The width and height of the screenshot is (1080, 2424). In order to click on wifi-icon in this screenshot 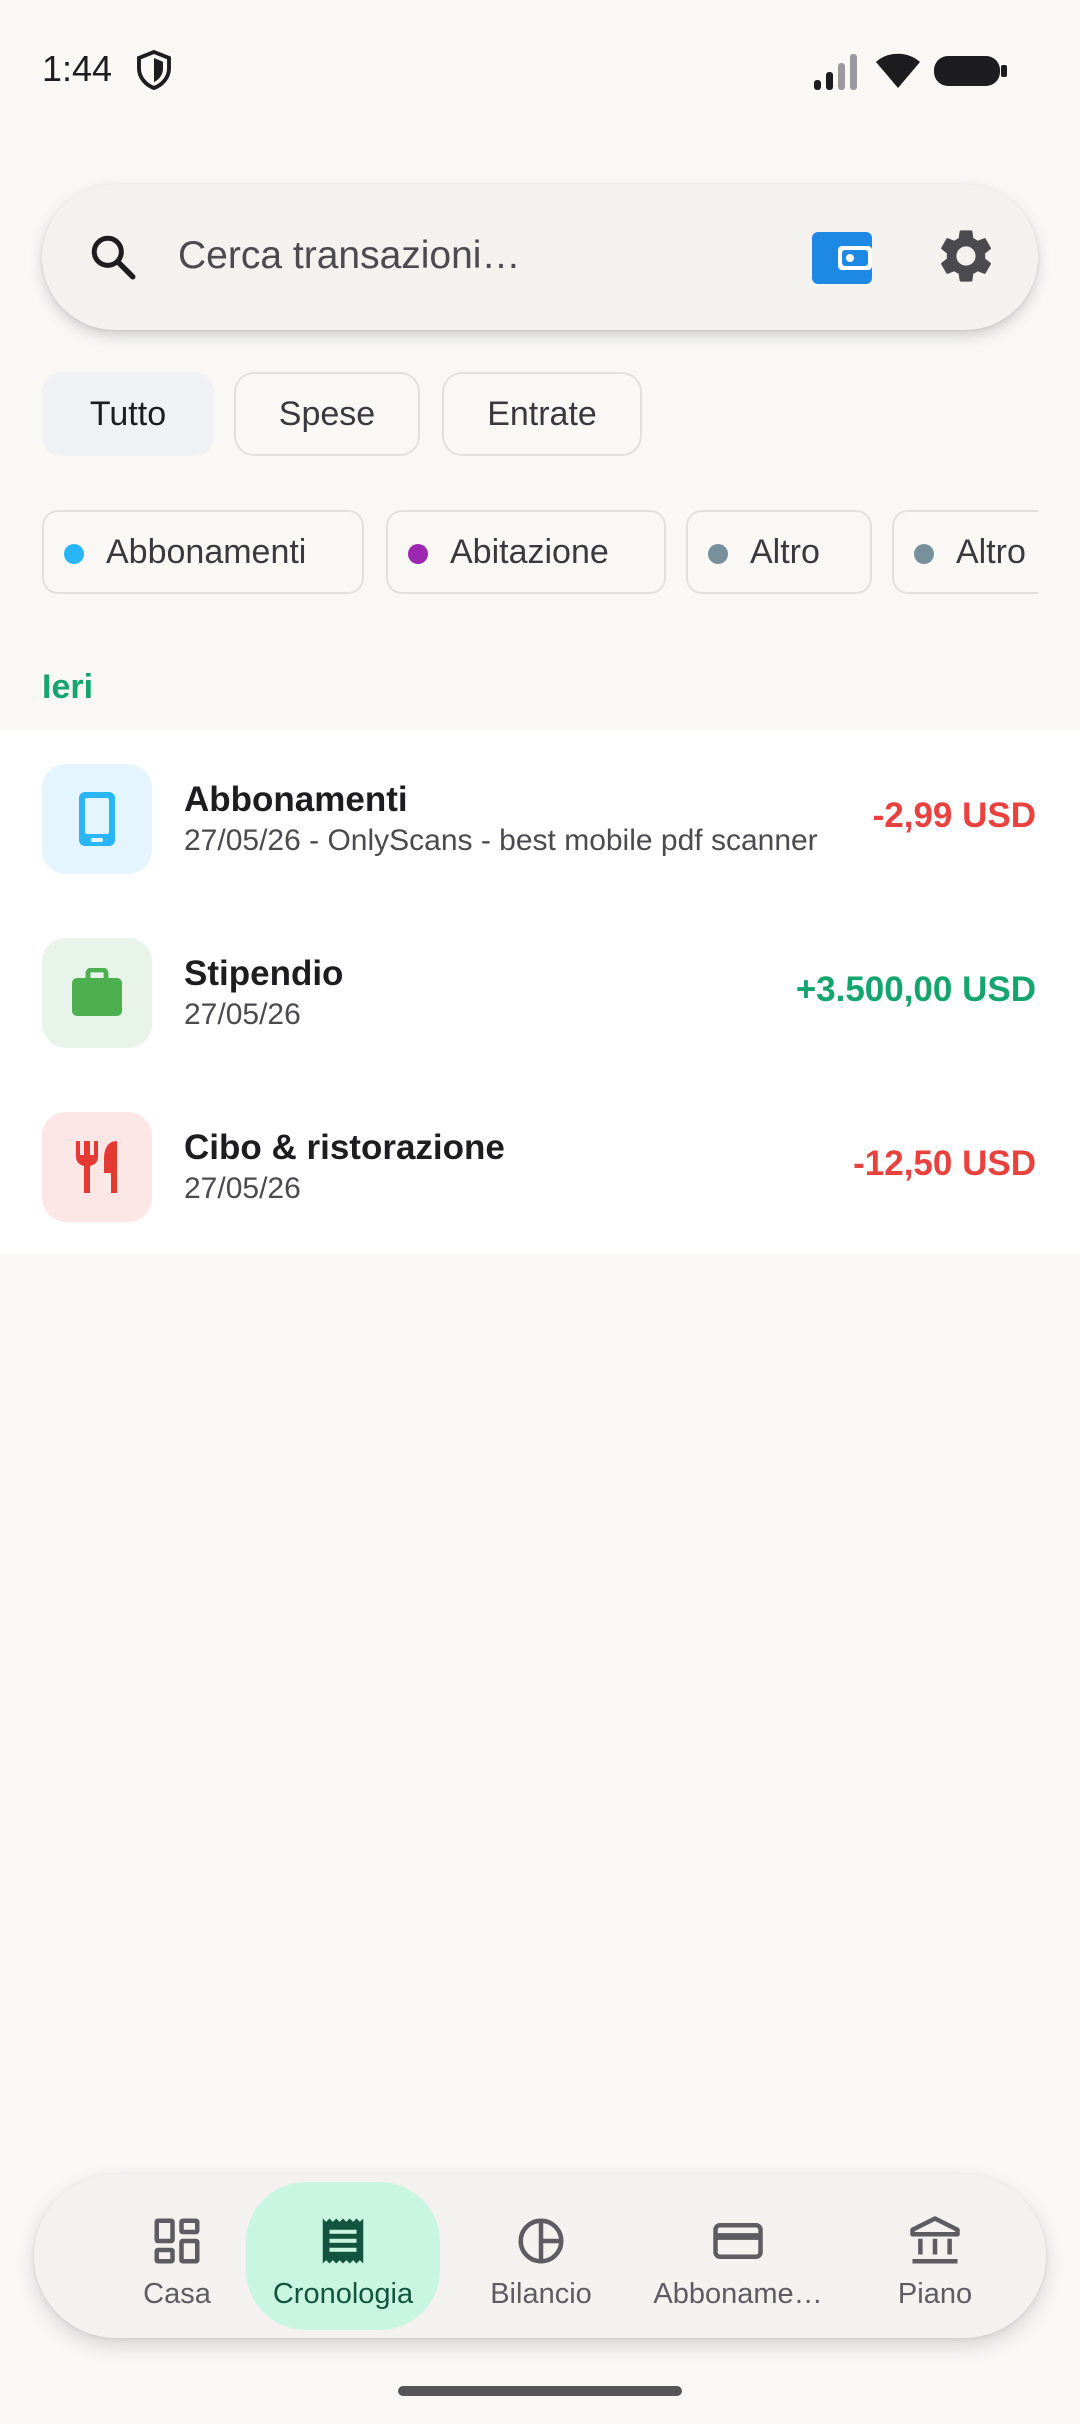, I will do `click(898, 70)`.